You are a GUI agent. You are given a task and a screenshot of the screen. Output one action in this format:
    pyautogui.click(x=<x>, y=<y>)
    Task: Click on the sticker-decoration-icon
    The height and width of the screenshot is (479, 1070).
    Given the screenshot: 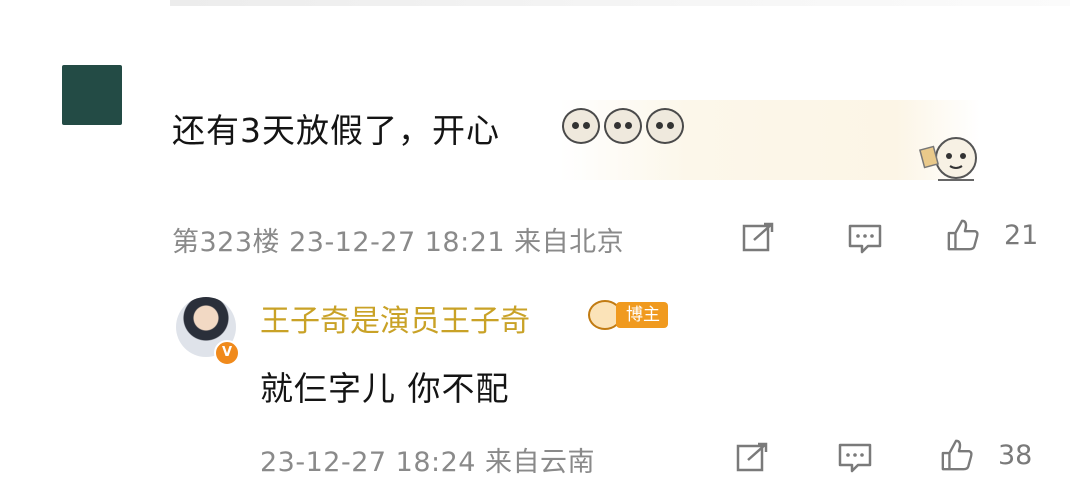 What is the action you would take?
    pyautogui.click(x=947, y=159)
    